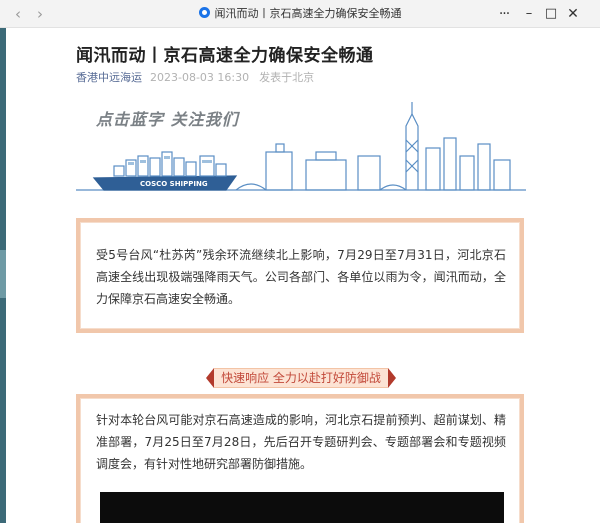 The image size is (600, 523). What do you see at coordinates (504, 14) in the screenshot?
I see `more-options-button: ···` at bounding box center [504, 14].